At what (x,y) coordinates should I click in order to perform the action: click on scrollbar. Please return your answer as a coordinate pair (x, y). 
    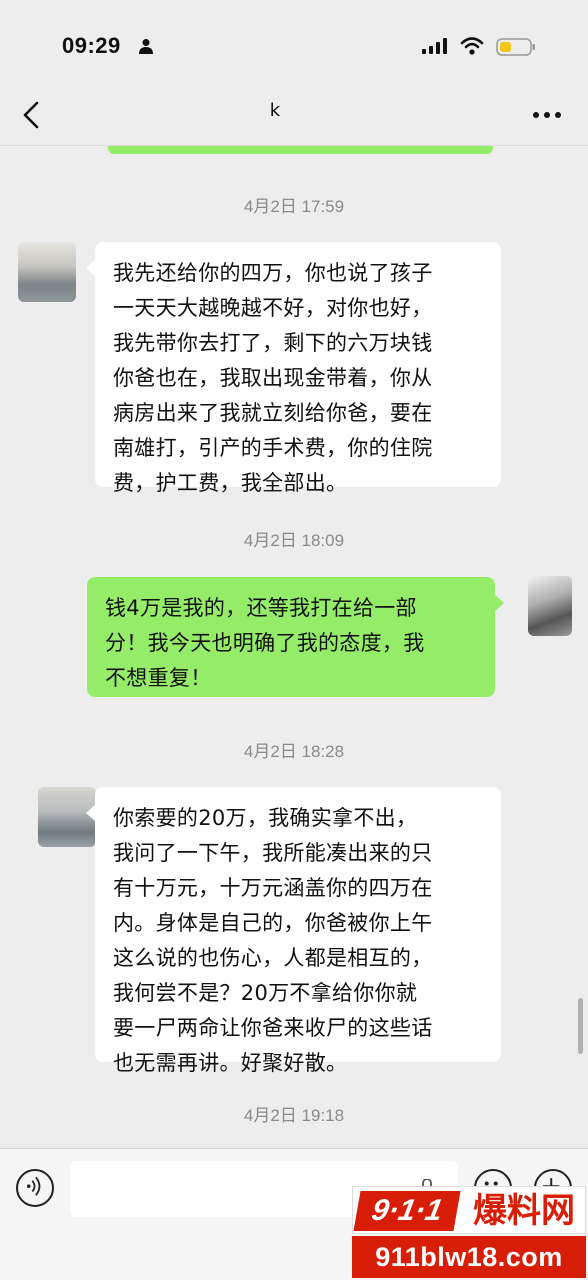
    Looking at the image, I should click on (580, 1026).